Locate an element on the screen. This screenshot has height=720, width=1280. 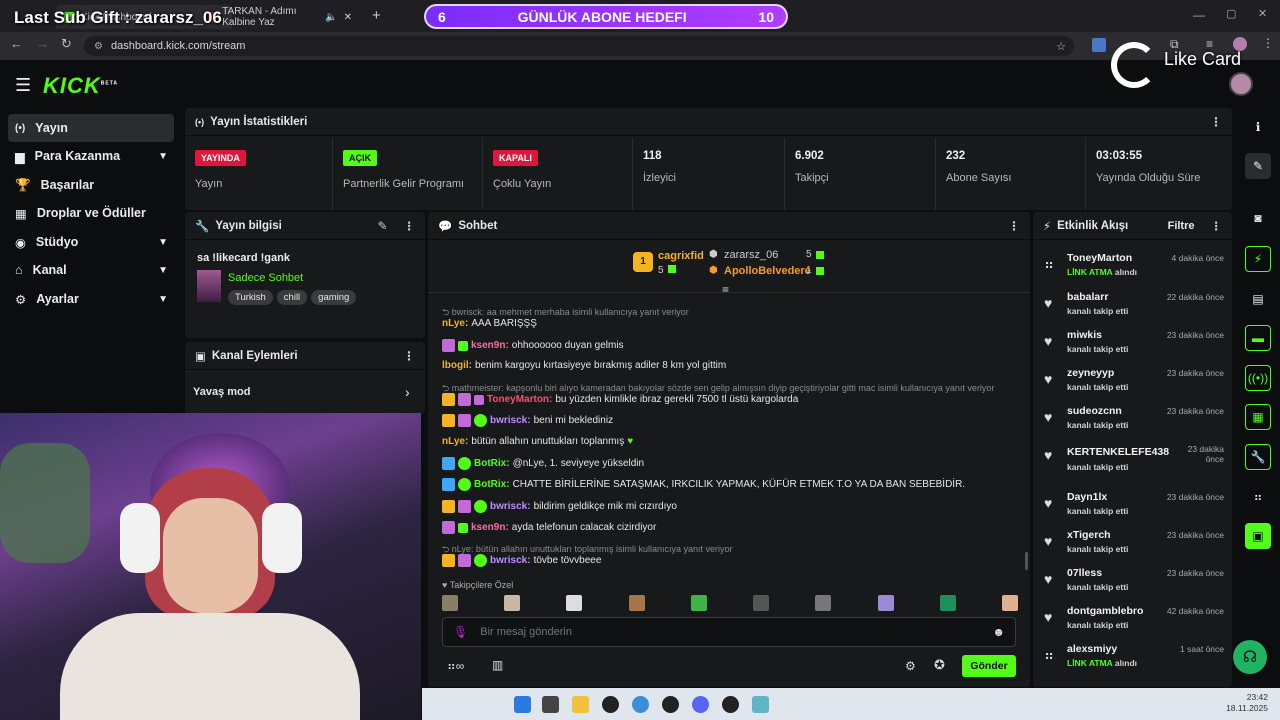
sidebar-item-ayarlar: ⚙ Ayarlar ▼ is located at coordinates (91, 299).